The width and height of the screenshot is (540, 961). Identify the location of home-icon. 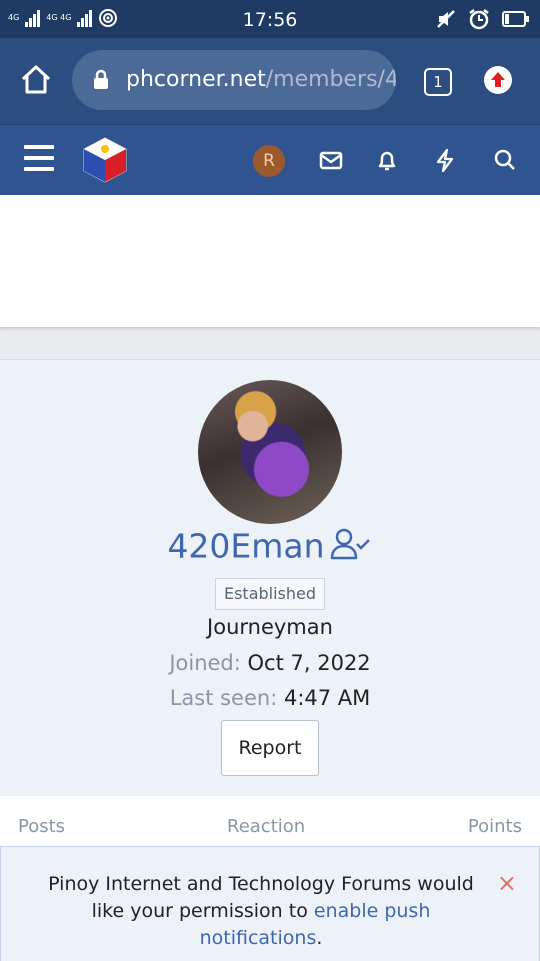
(36, 79).